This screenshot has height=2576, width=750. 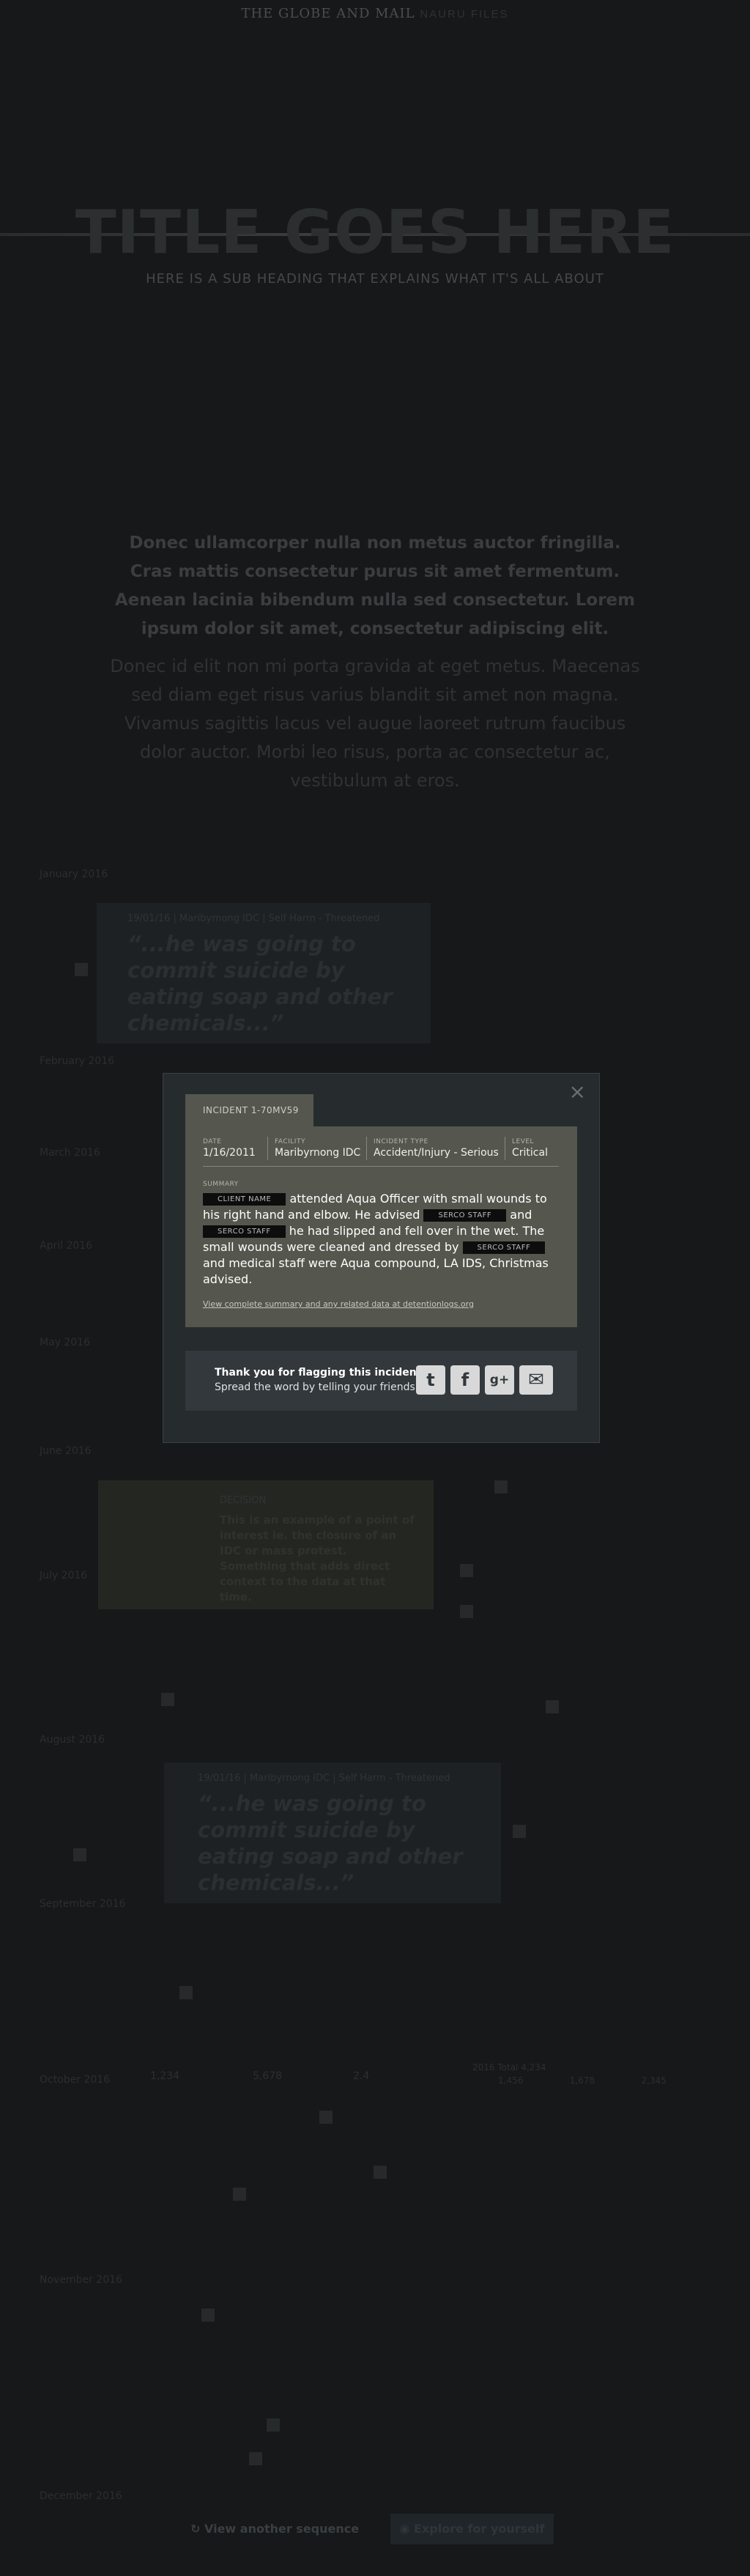 I want to click on stat-extra-label-text: 2016 Total, so click(x=495, y=2067).